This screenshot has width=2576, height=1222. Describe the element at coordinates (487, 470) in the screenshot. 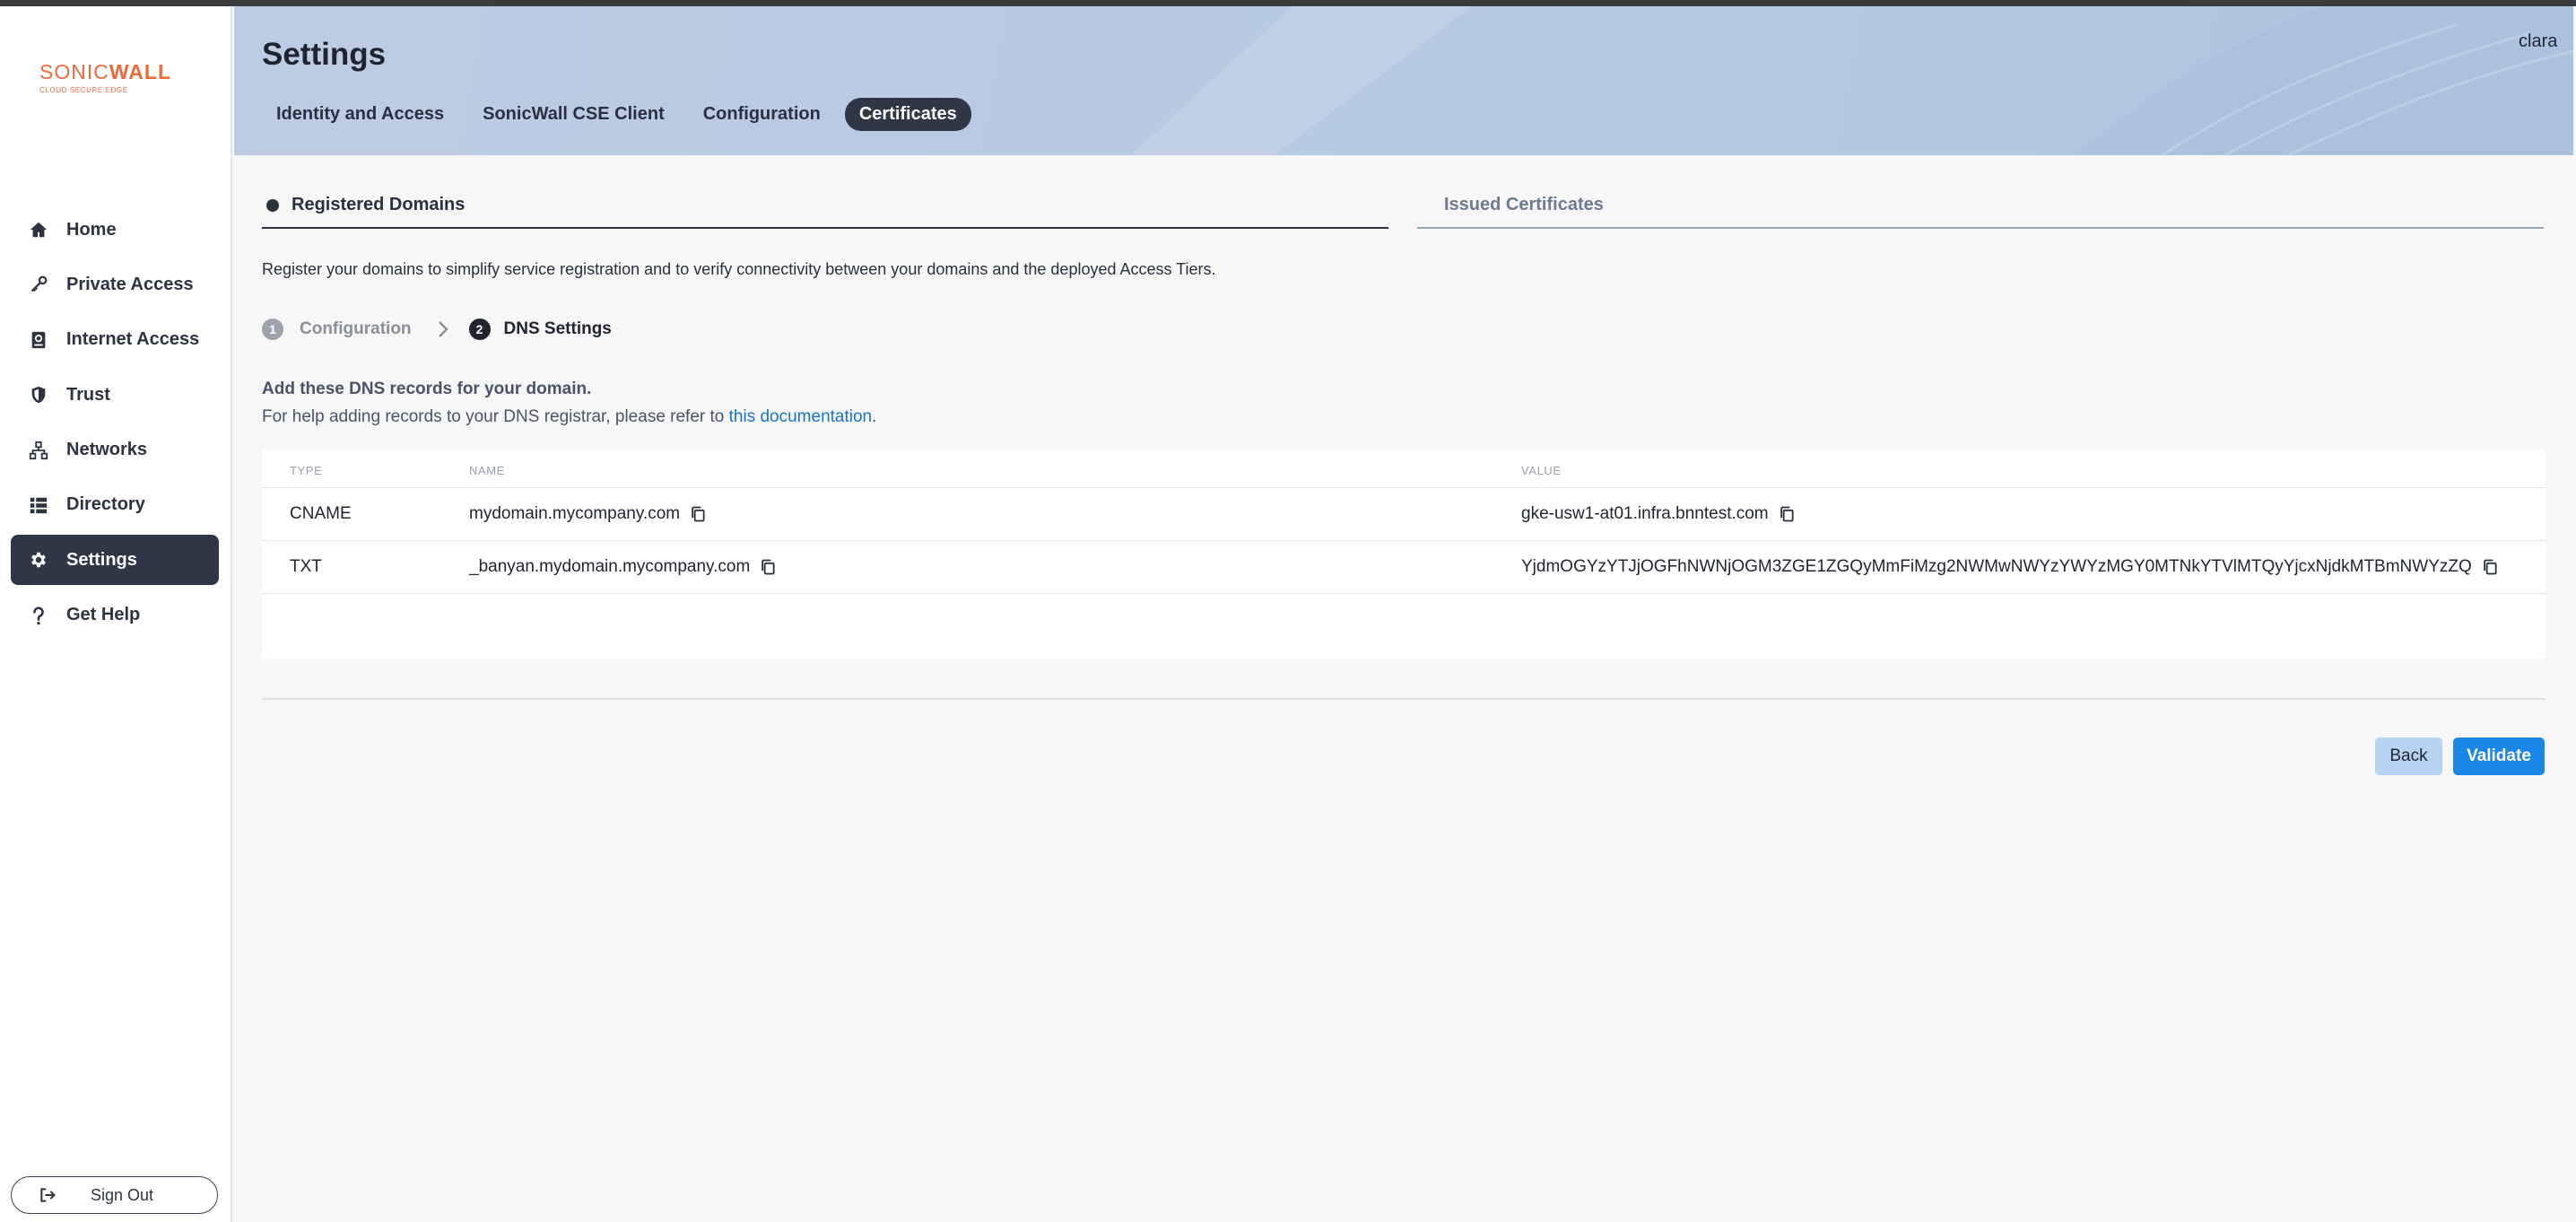

I see `column-header-name: NAME` at that location.